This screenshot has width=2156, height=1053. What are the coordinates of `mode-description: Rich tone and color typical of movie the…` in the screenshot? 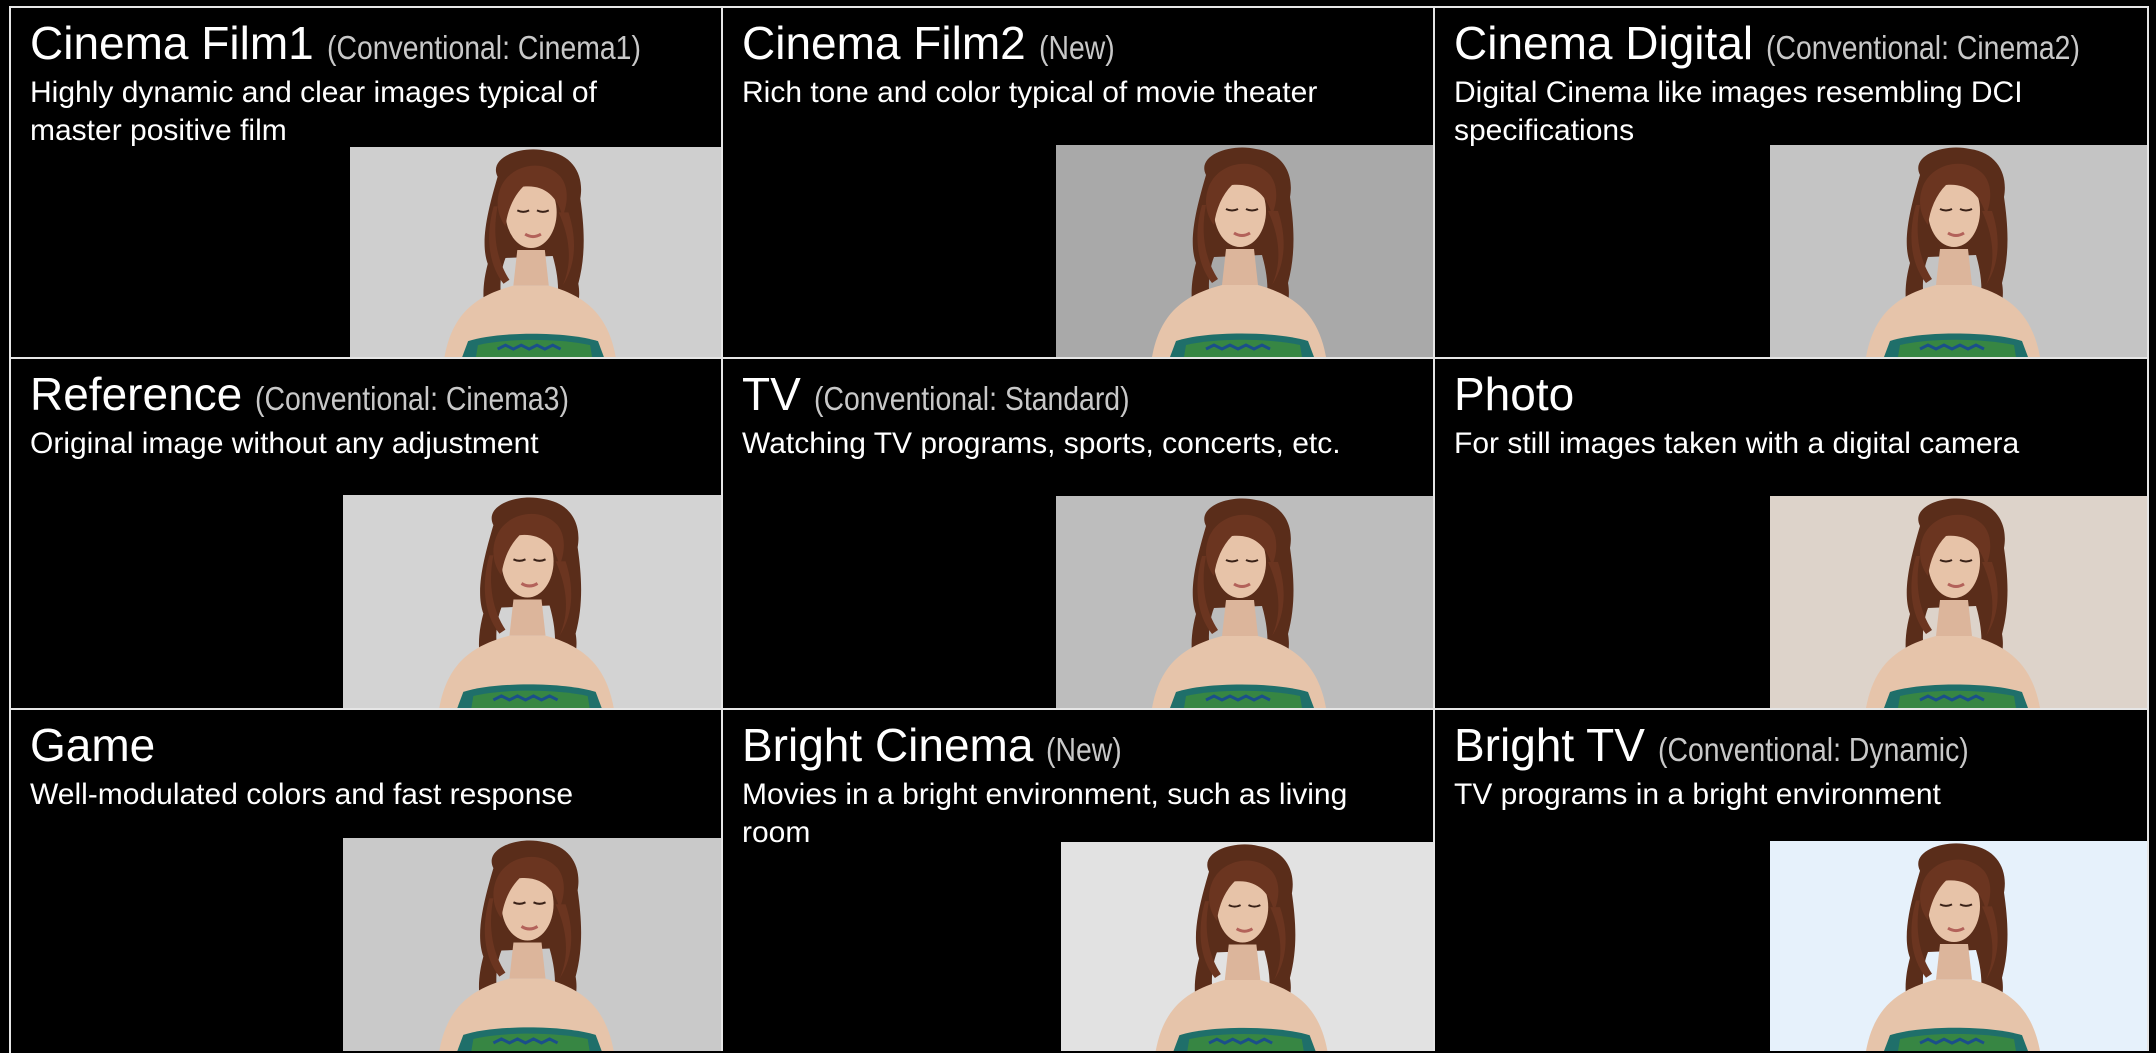 It's located at (1030, 92).